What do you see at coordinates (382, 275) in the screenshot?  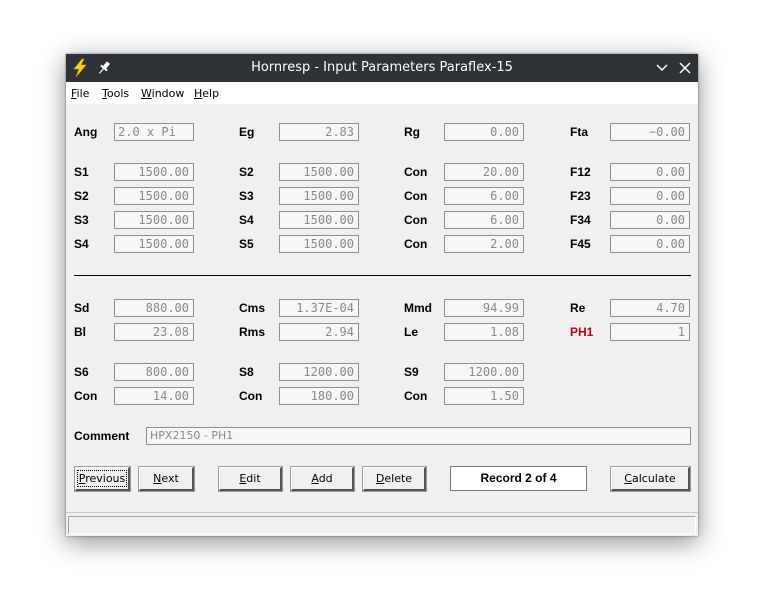 I see `section-divider` at bounding box center [382, 275].